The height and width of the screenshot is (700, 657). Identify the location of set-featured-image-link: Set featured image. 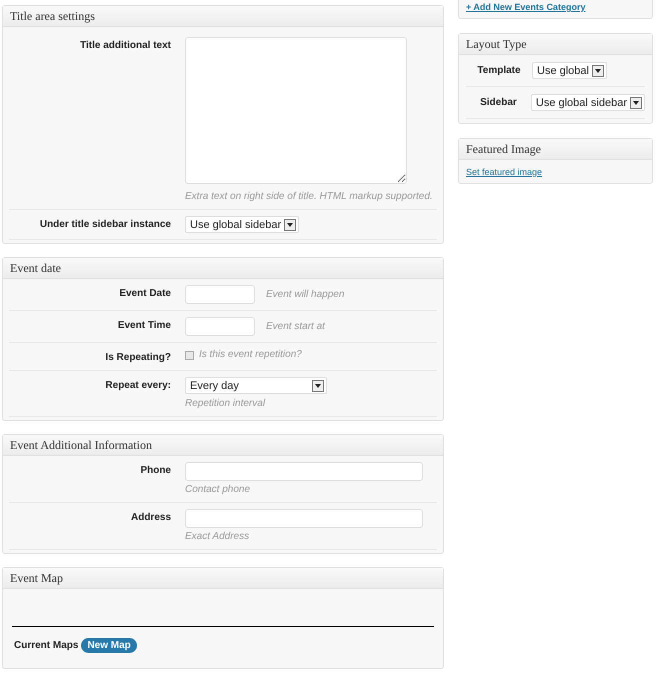
(504, 172).